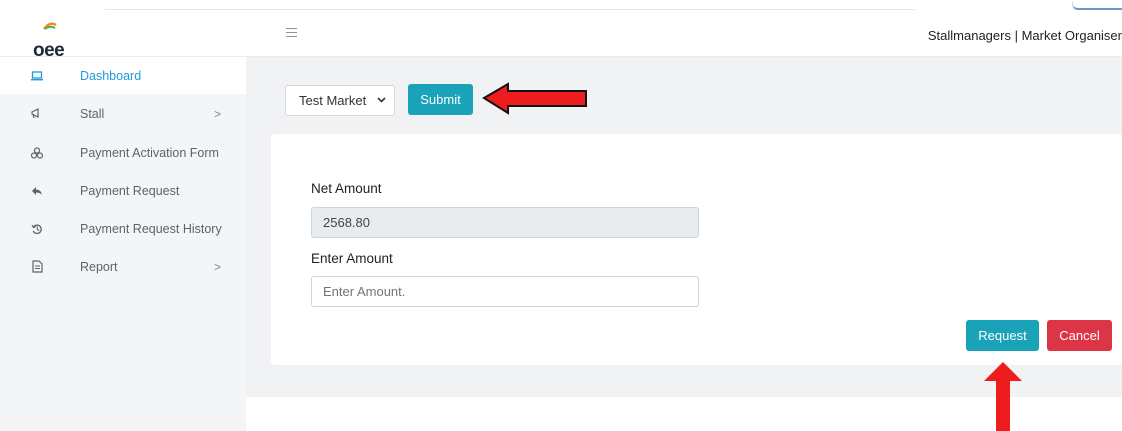 The width and height of the screenshot is (1122, 431). Describe the element at coordinates (534, 98) in the screenshot. I see `left-arrow-annotation` at that location.